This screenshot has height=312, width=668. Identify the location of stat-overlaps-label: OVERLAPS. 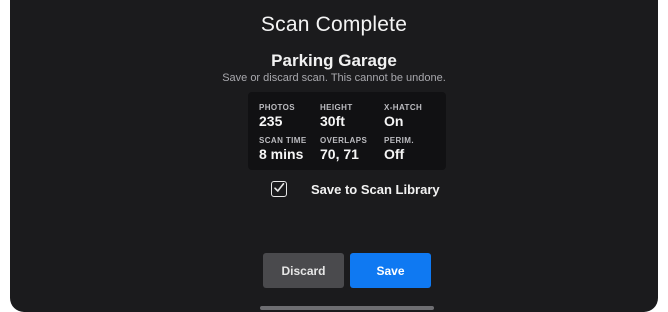
(344, 140).